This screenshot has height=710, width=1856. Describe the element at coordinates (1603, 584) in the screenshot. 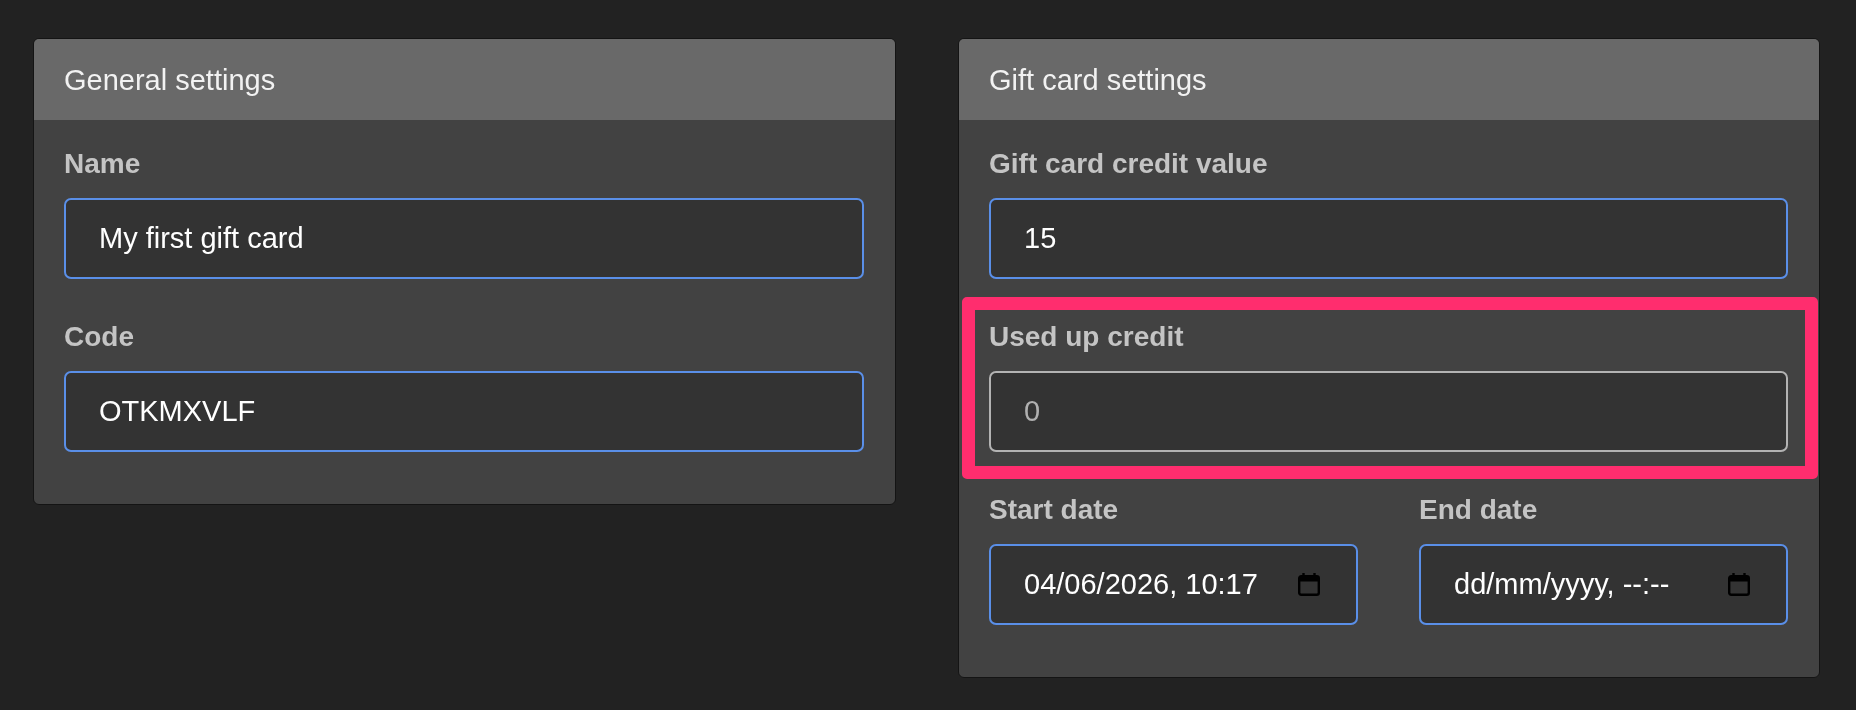

I see `date-field: dd/mm/yyyy, --:--` at that location.